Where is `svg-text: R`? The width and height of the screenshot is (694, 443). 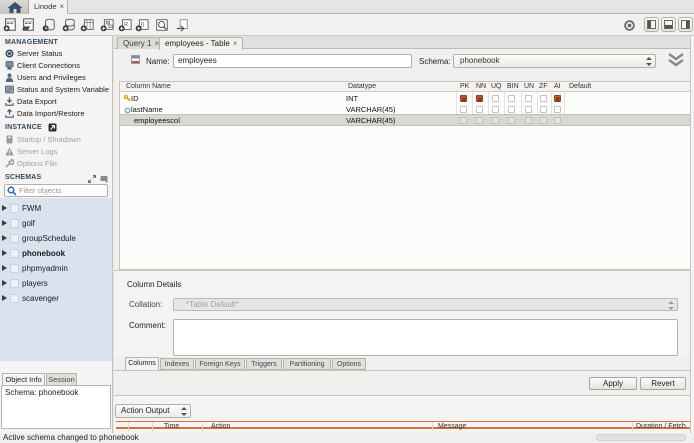
svg-text: R is located at coordinates (126, 25).